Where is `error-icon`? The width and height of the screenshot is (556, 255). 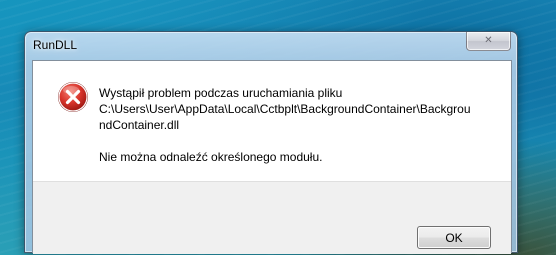
error-icon is located at coordinates (73, 97).